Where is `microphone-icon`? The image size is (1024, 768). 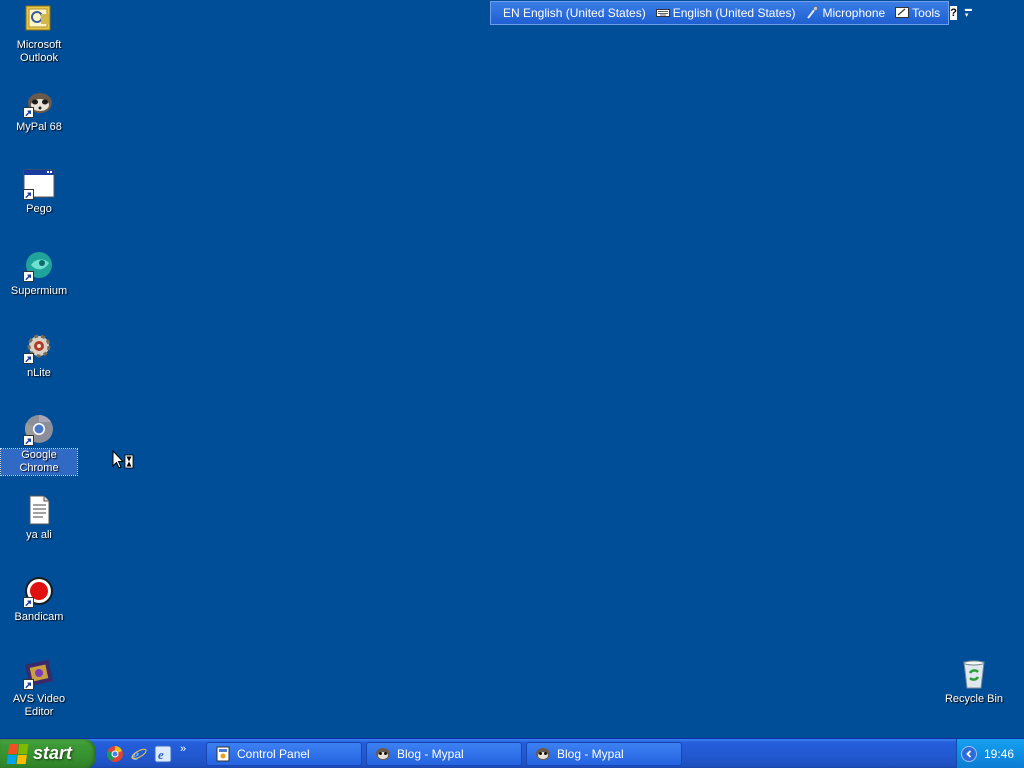 microphone-icon is located at coordinates (813, 12).